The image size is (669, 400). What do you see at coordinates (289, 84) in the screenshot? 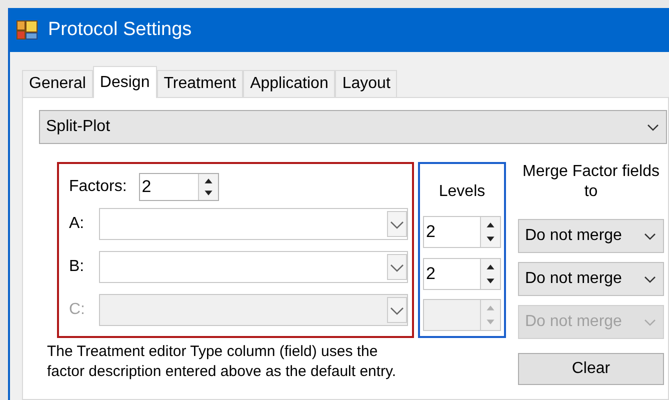
I see `tab: Application` at bounding box center [289, 84].